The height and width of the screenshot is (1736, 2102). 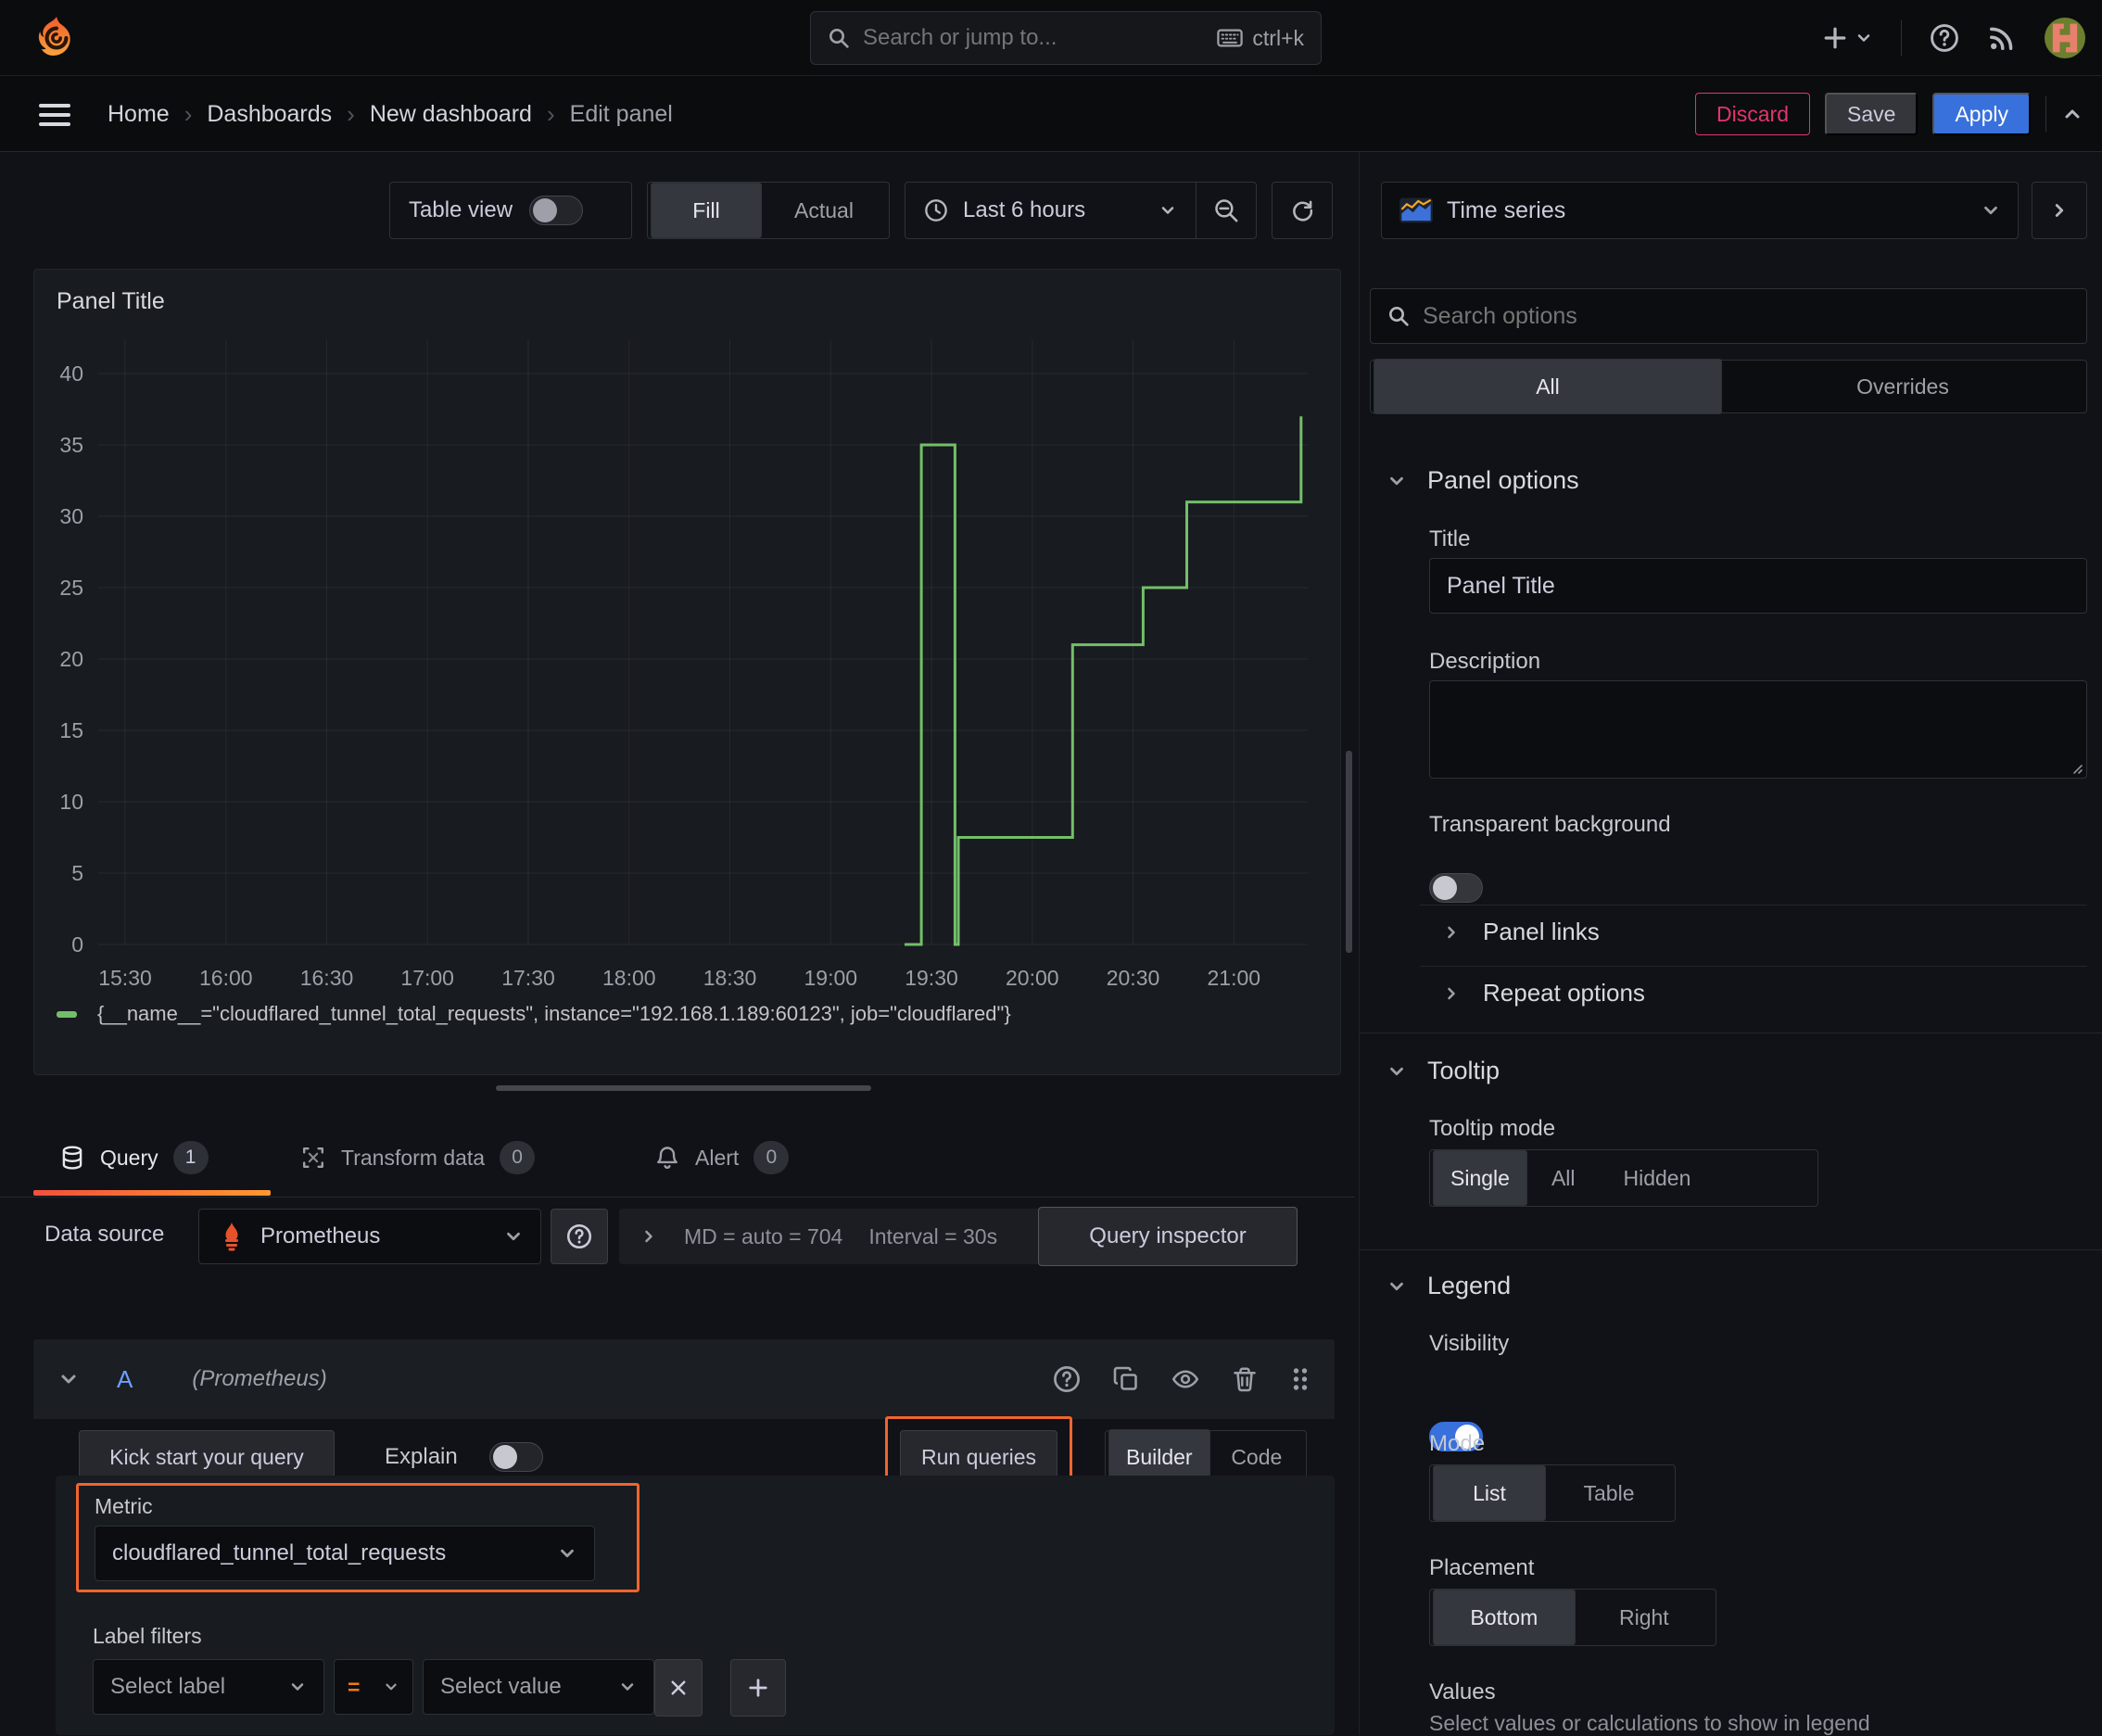 I want to click on tab-alert: Alert 0, so click(x=722, y=1157).